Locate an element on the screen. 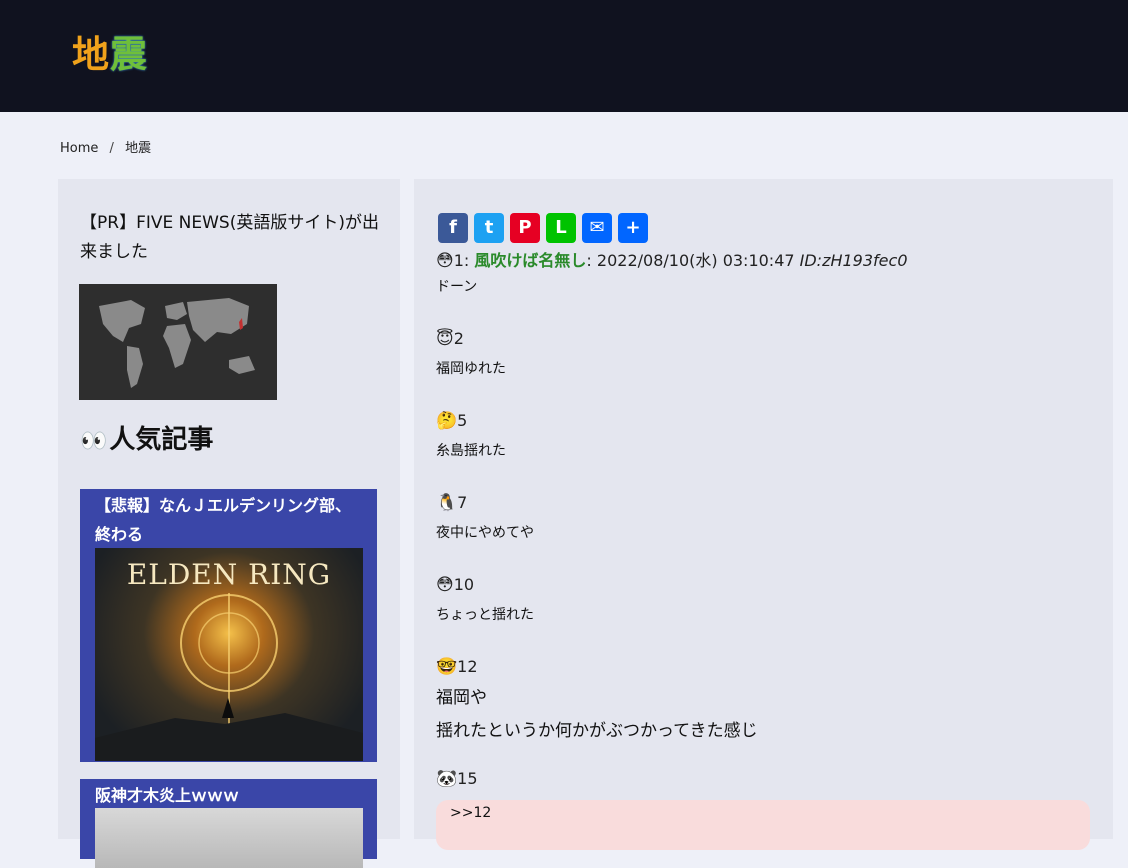 Image resolution: width=1128 pixels, height=868 pixels. facebook-share-button: f is located at coordinates (453, 228).